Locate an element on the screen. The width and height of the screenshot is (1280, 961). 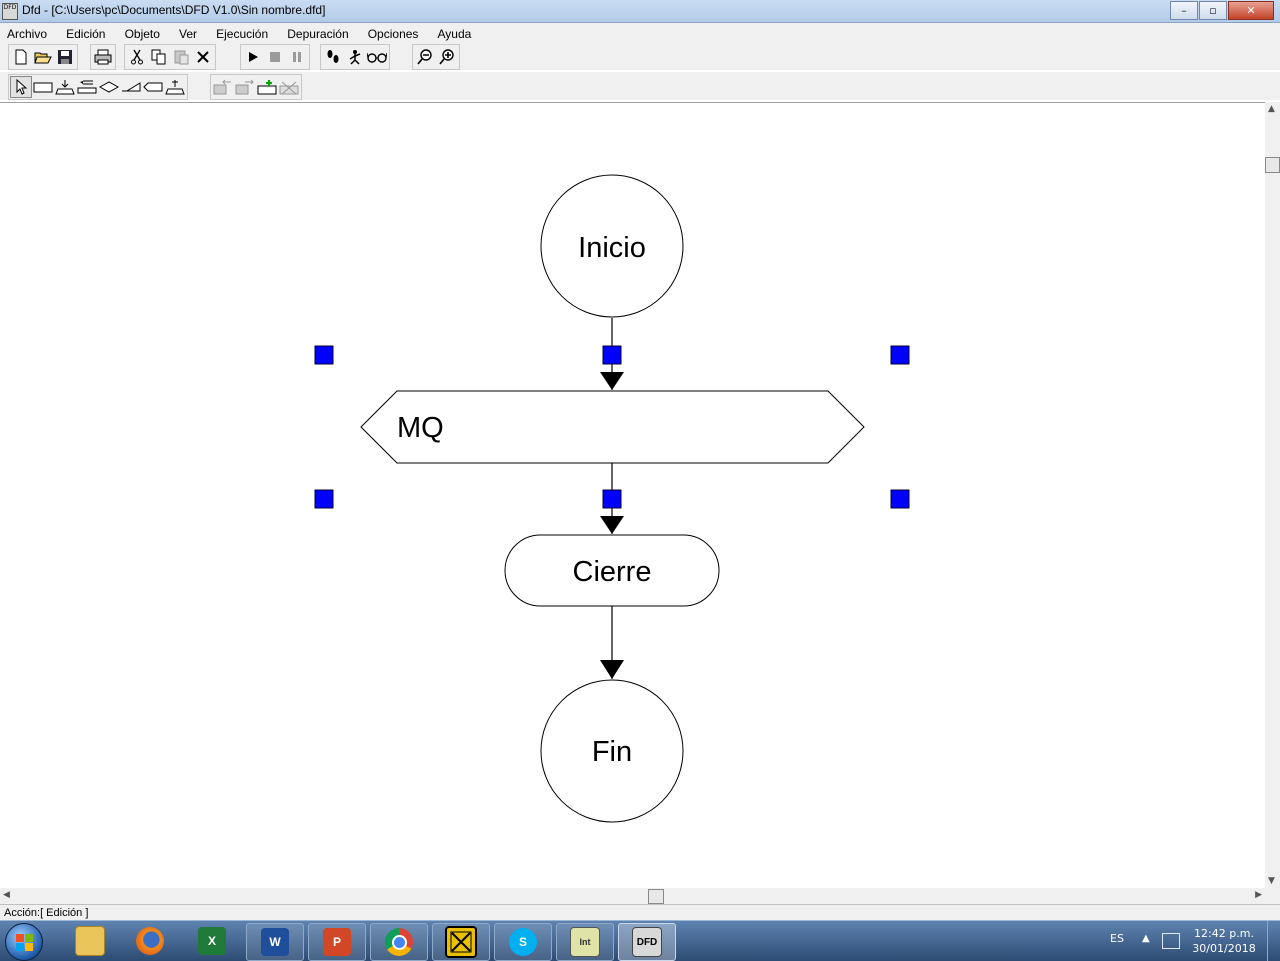
language-indicator: ES is located at coordinates (1117, 938).